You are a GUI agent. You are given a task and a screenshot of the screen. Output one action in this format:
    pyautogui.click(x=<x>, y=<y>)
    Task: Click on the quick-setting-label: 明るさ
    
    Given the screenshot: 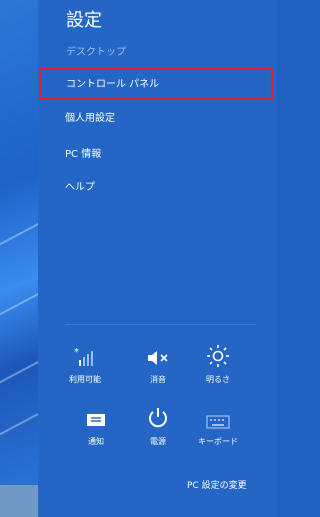 What is the action you would take?
    pyautogui.click(x=218, y=379)
    